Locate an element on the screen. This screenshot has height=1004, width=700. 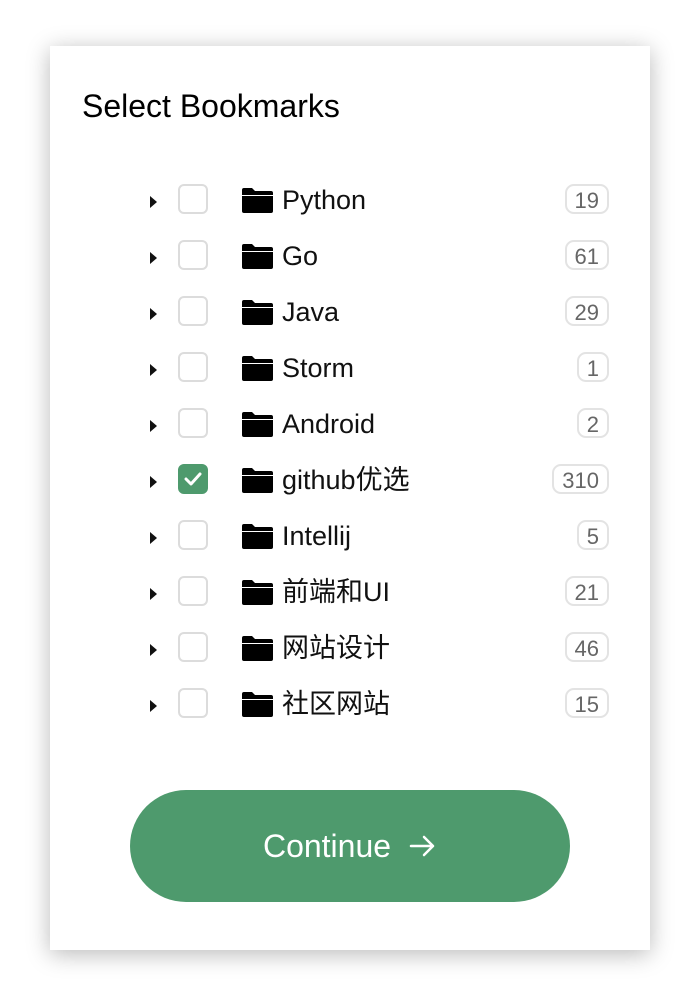
count-badge: 21 is located at coordinates (586, 591).